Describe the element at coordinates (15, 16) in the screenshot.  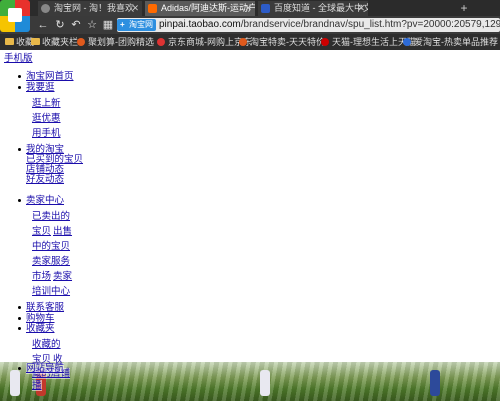
I see `browser-logo-icon` at that location.